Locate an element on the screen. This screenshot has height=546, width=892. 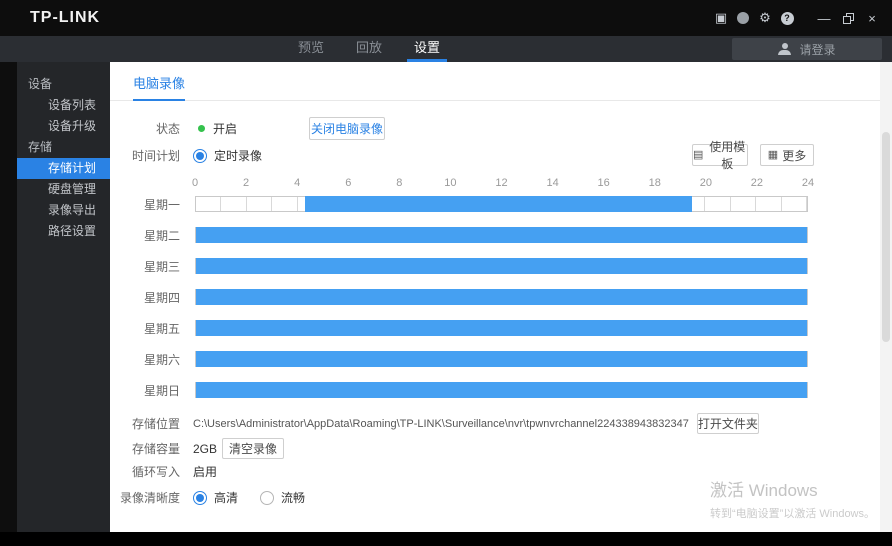
clarity-options: 高清 流畅 is located at coordinates (260, 497).